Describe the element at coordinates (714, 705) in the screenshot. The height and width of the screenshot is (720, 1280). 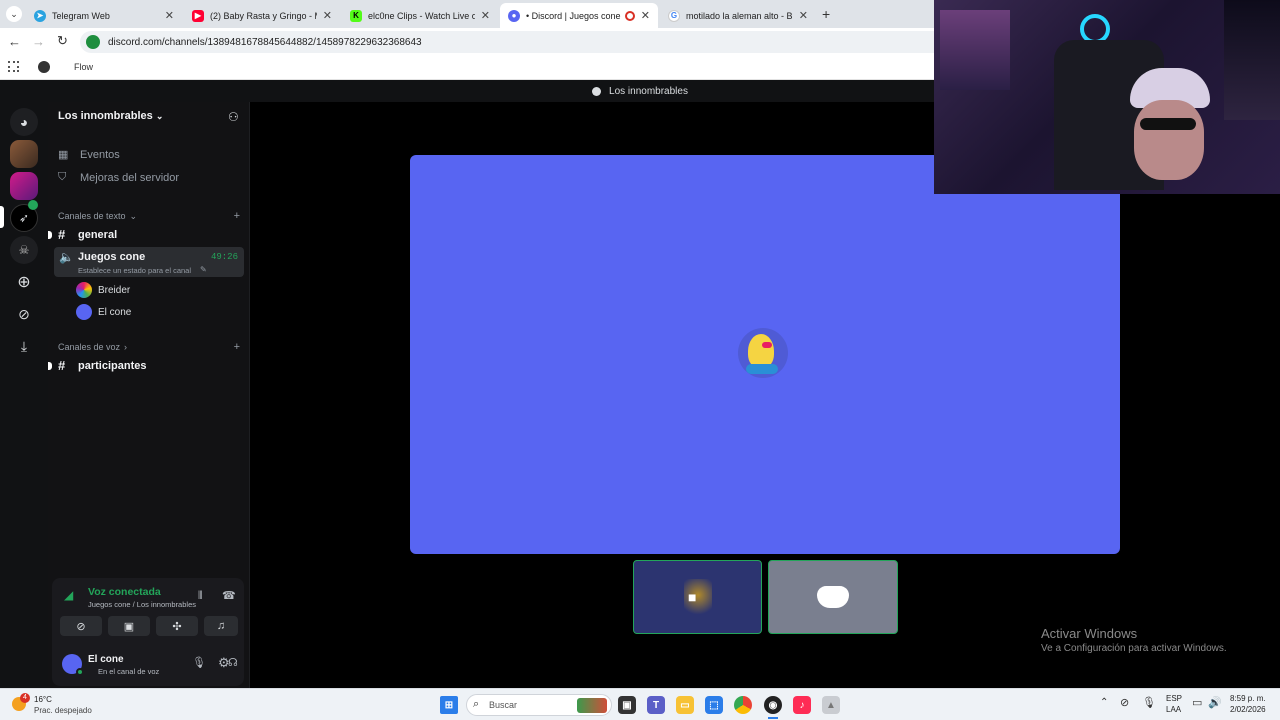
I see `store-icon: ⬚` at that location.